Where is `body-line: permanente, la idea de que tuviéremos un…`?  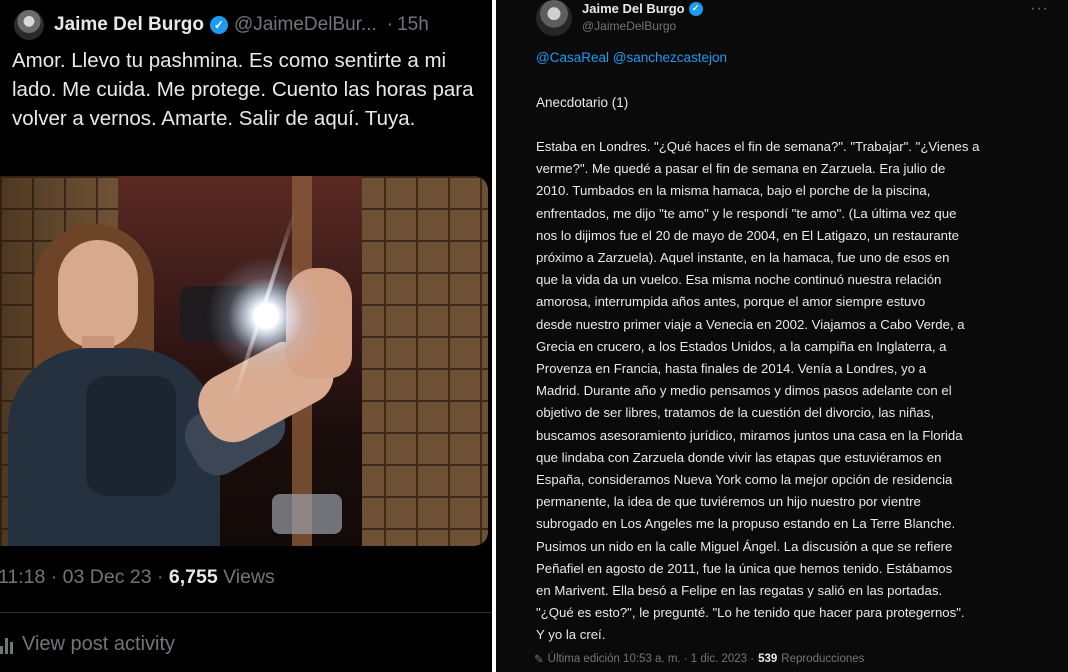 body-line: permanente, la idea de que tuviéremos un… is located at coordinates (728, 502).